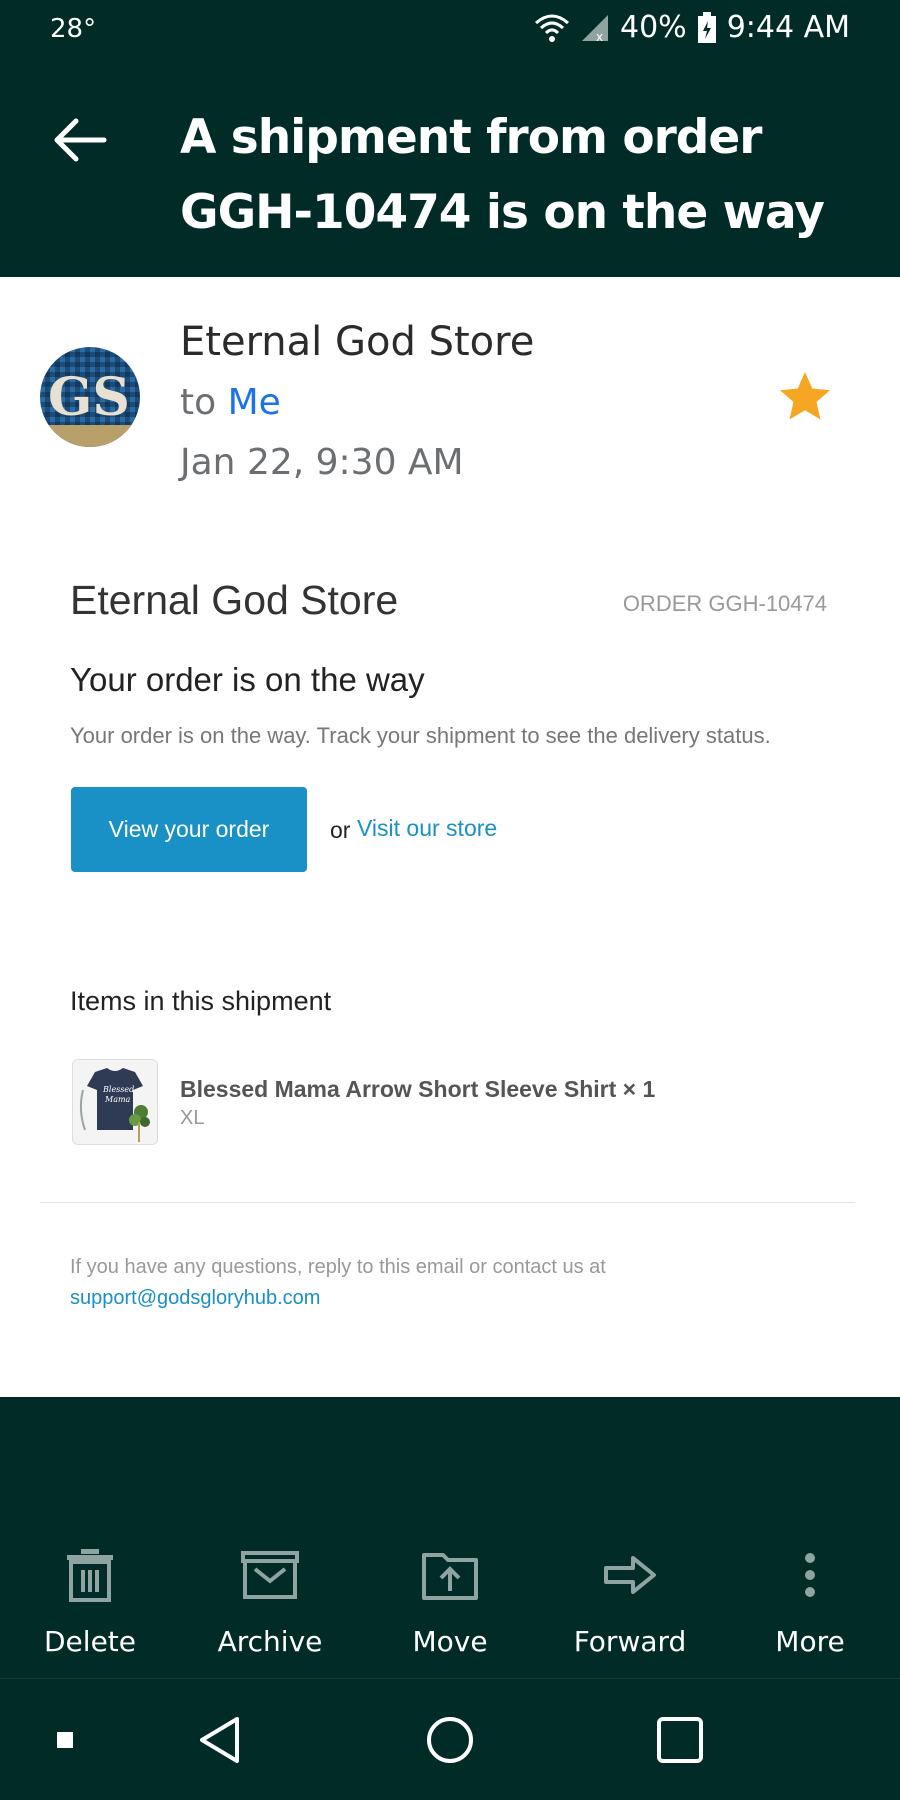  I want to click on square-recents-icon, so click(680, 1740).